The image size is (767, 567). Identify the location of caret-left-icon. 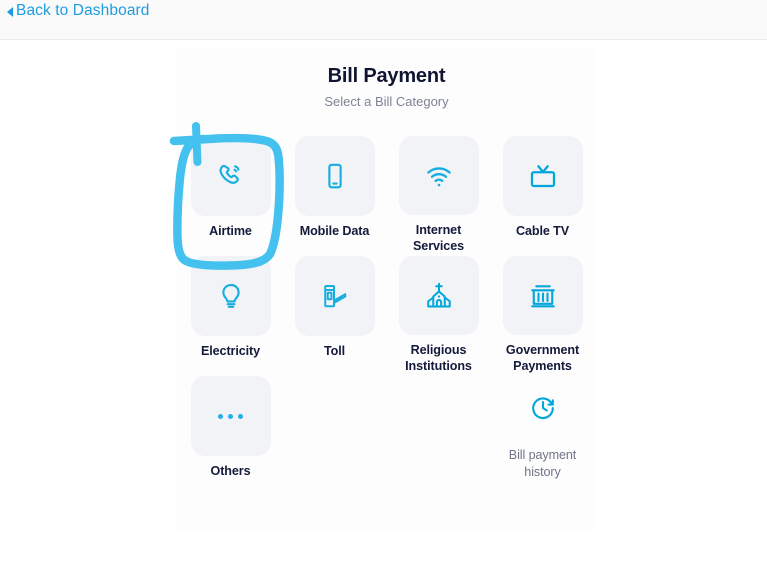
(10, 11).